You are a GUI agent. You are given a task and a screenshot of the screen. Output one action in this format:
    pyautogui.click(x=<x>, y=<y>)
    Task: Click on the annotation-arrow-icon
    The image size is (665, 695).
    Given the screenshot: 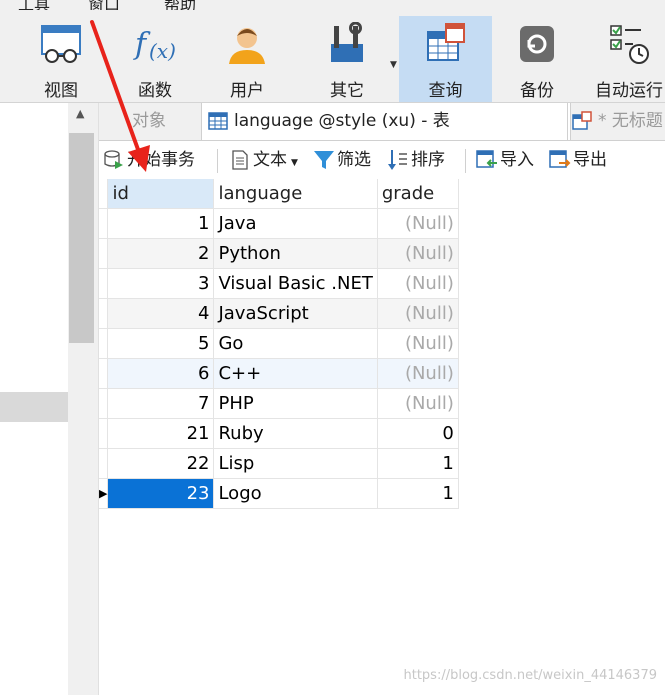 What is the action you would take?
    pyautogui.click(x=120, y=96)
    